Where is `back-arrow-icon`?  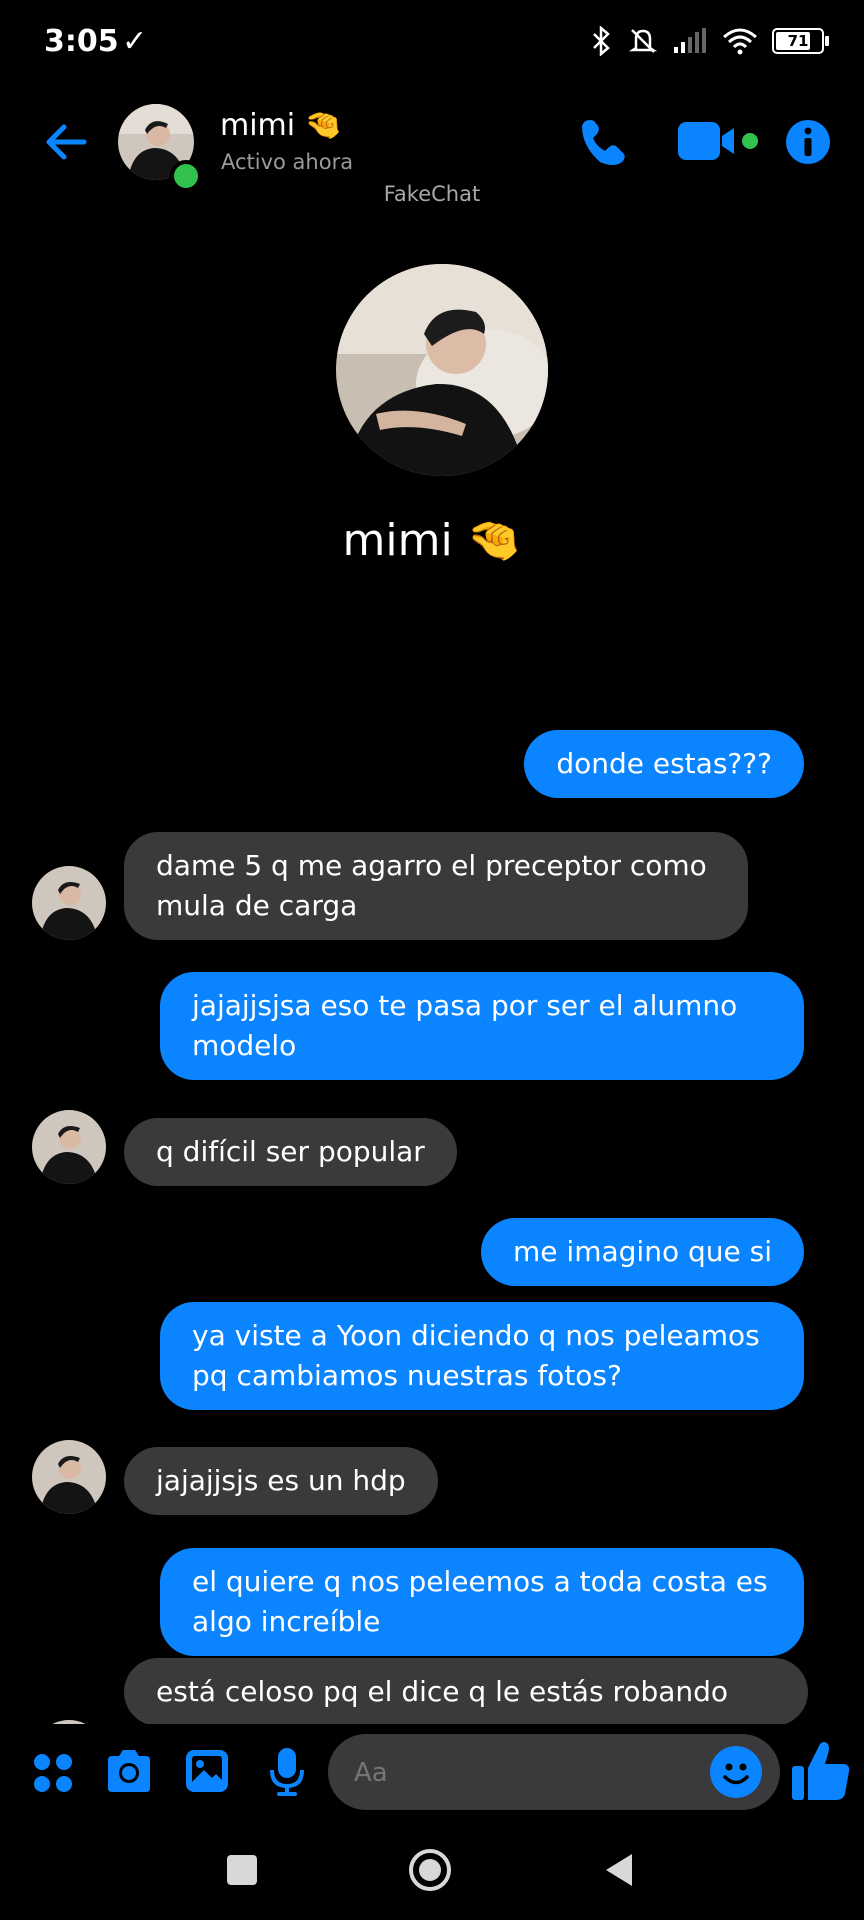 back-arrow-icon is located at coordinates (66, 142).